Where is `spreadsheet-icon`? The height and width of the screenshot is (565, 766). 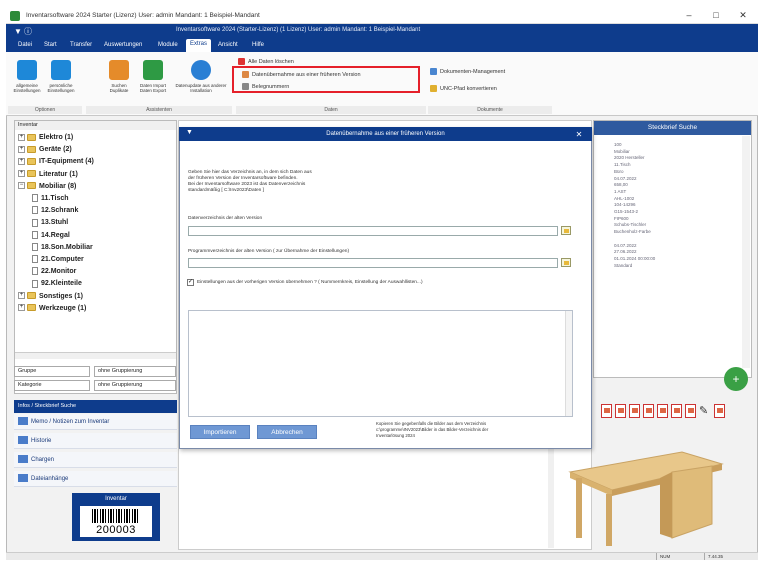 spreadsheet-icon is located at coordinates (153, 70).